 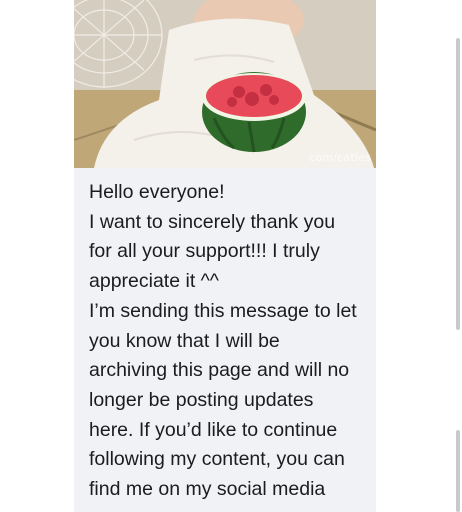 I want to click on message-line: you know that I will be, so click(x=184, y=340).